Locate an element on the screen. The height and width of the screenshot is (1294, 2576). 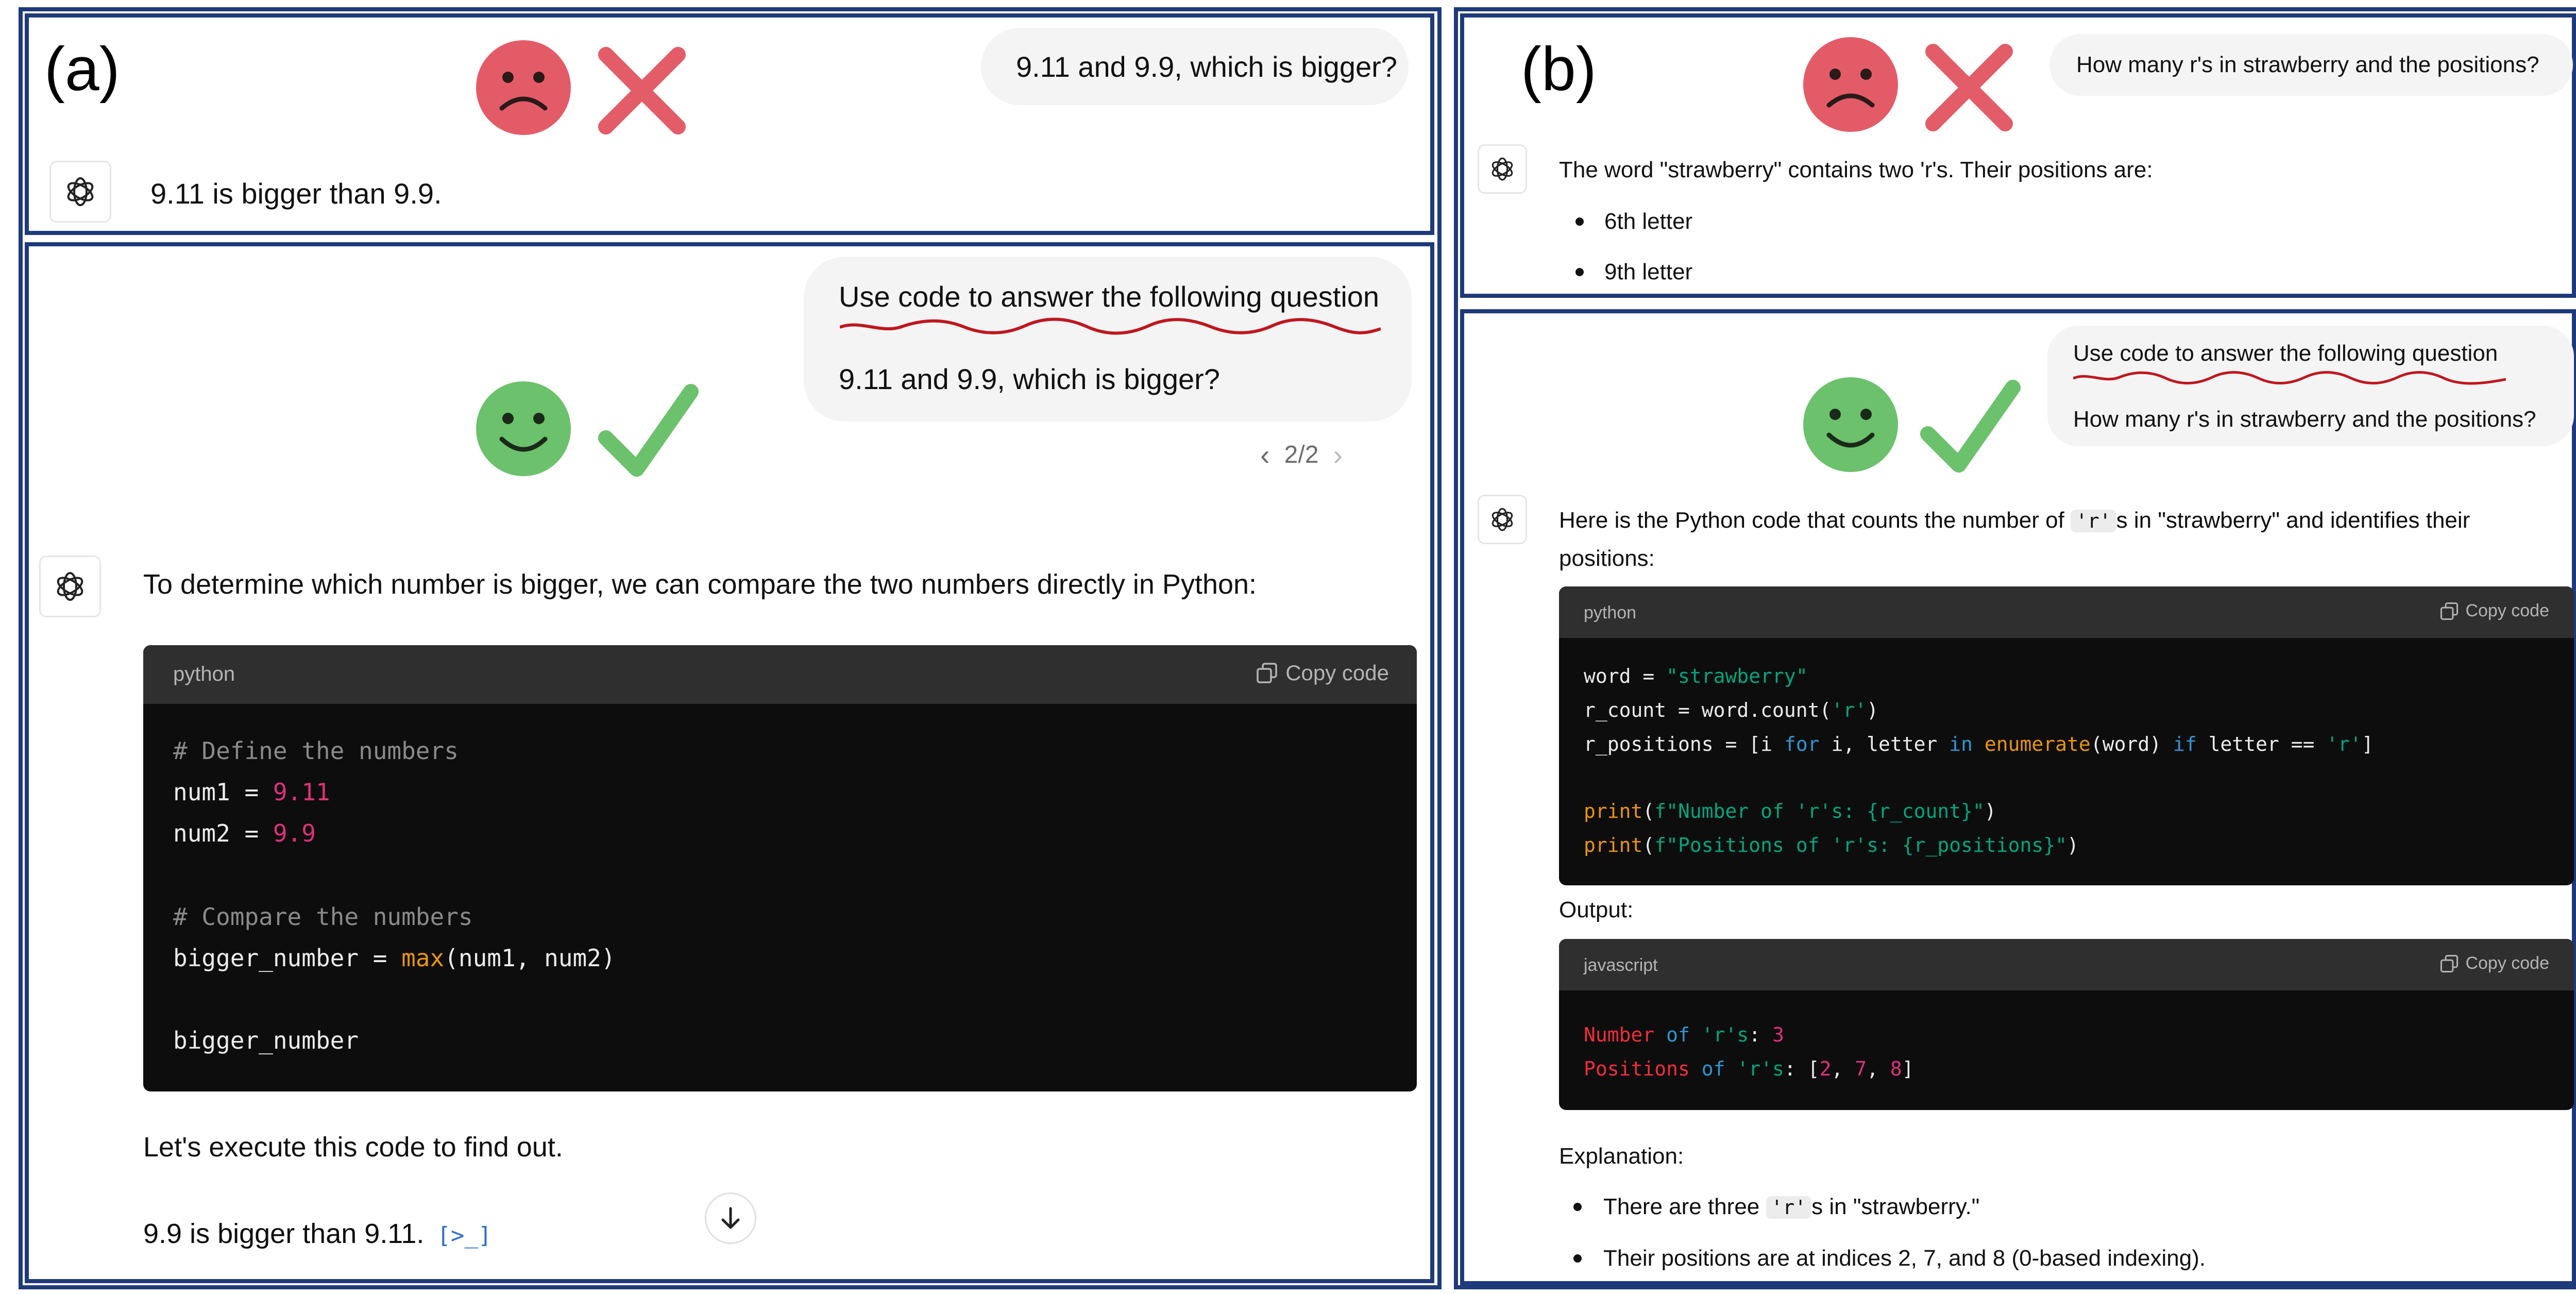
red-underline-squiggle is located at coordinates (1110, 326).